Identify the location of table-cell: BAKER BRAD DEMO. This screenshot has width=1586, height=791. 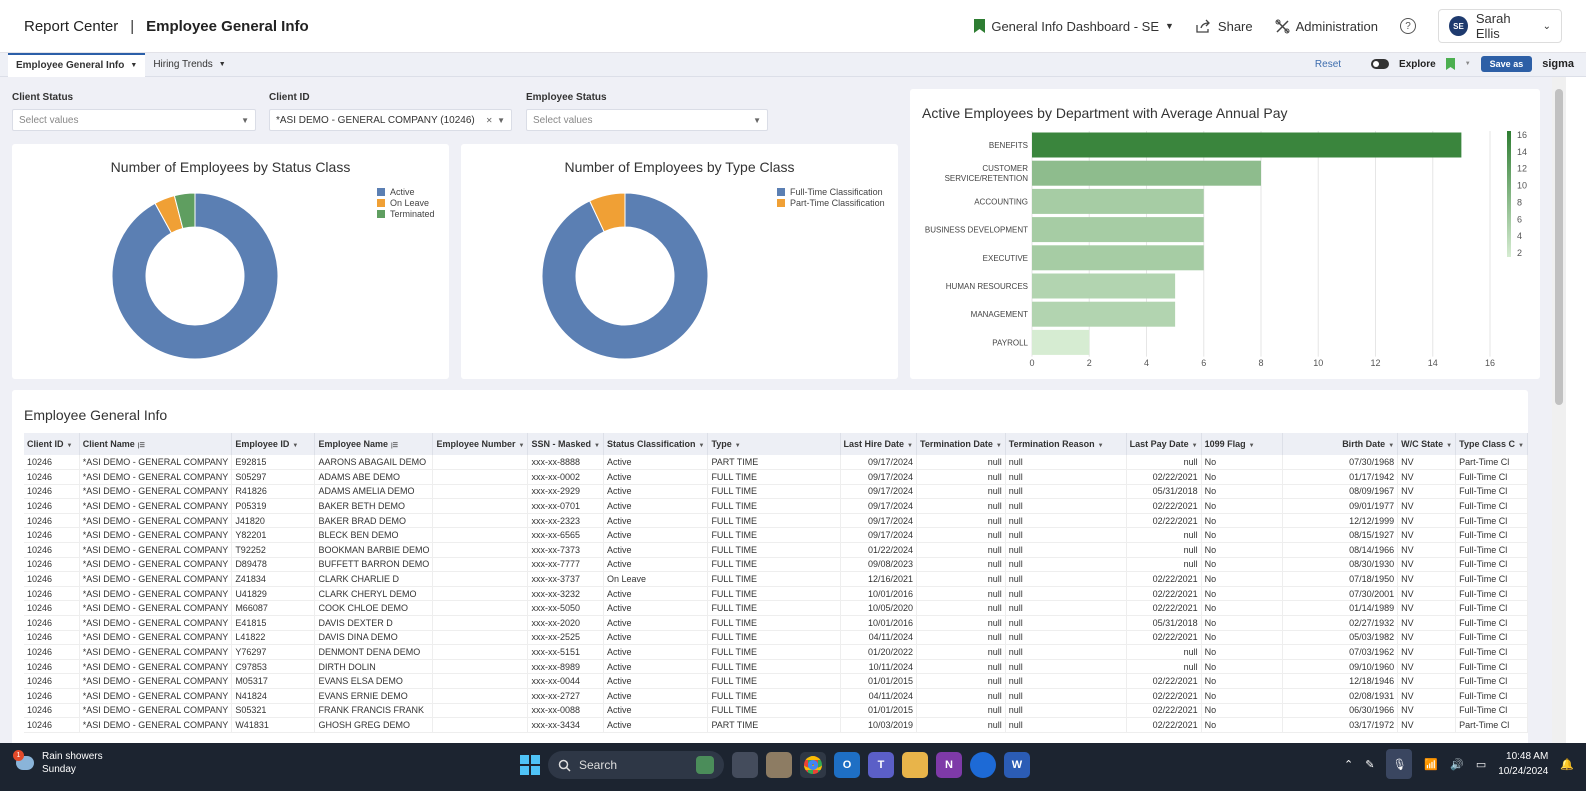
(374, 521).